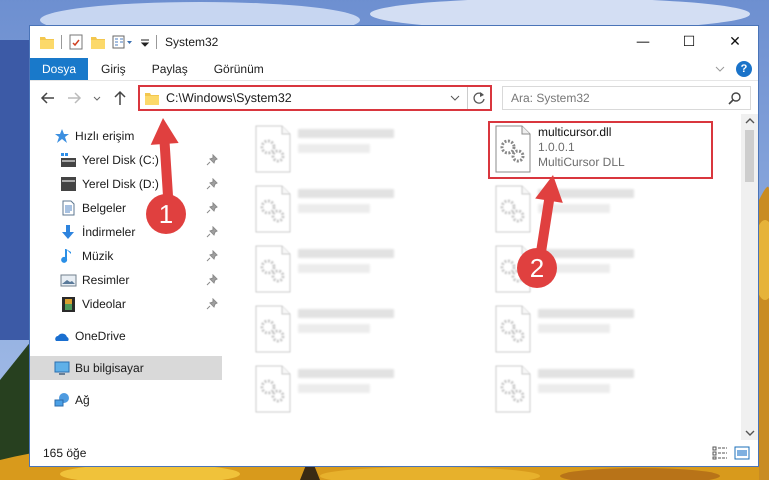  Describe the element at coordinates (238, 69) in the screenshot. I see `ribbon-tab: Görünüm` at that location.